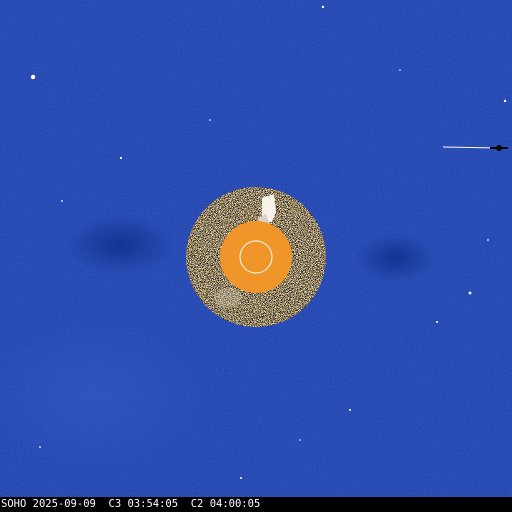 This screenshot has width=512, height=512. What do you see at coordinates (197, 504) in the screenshot?
I see `c2-label: C2` at bounding box center [197, 504].